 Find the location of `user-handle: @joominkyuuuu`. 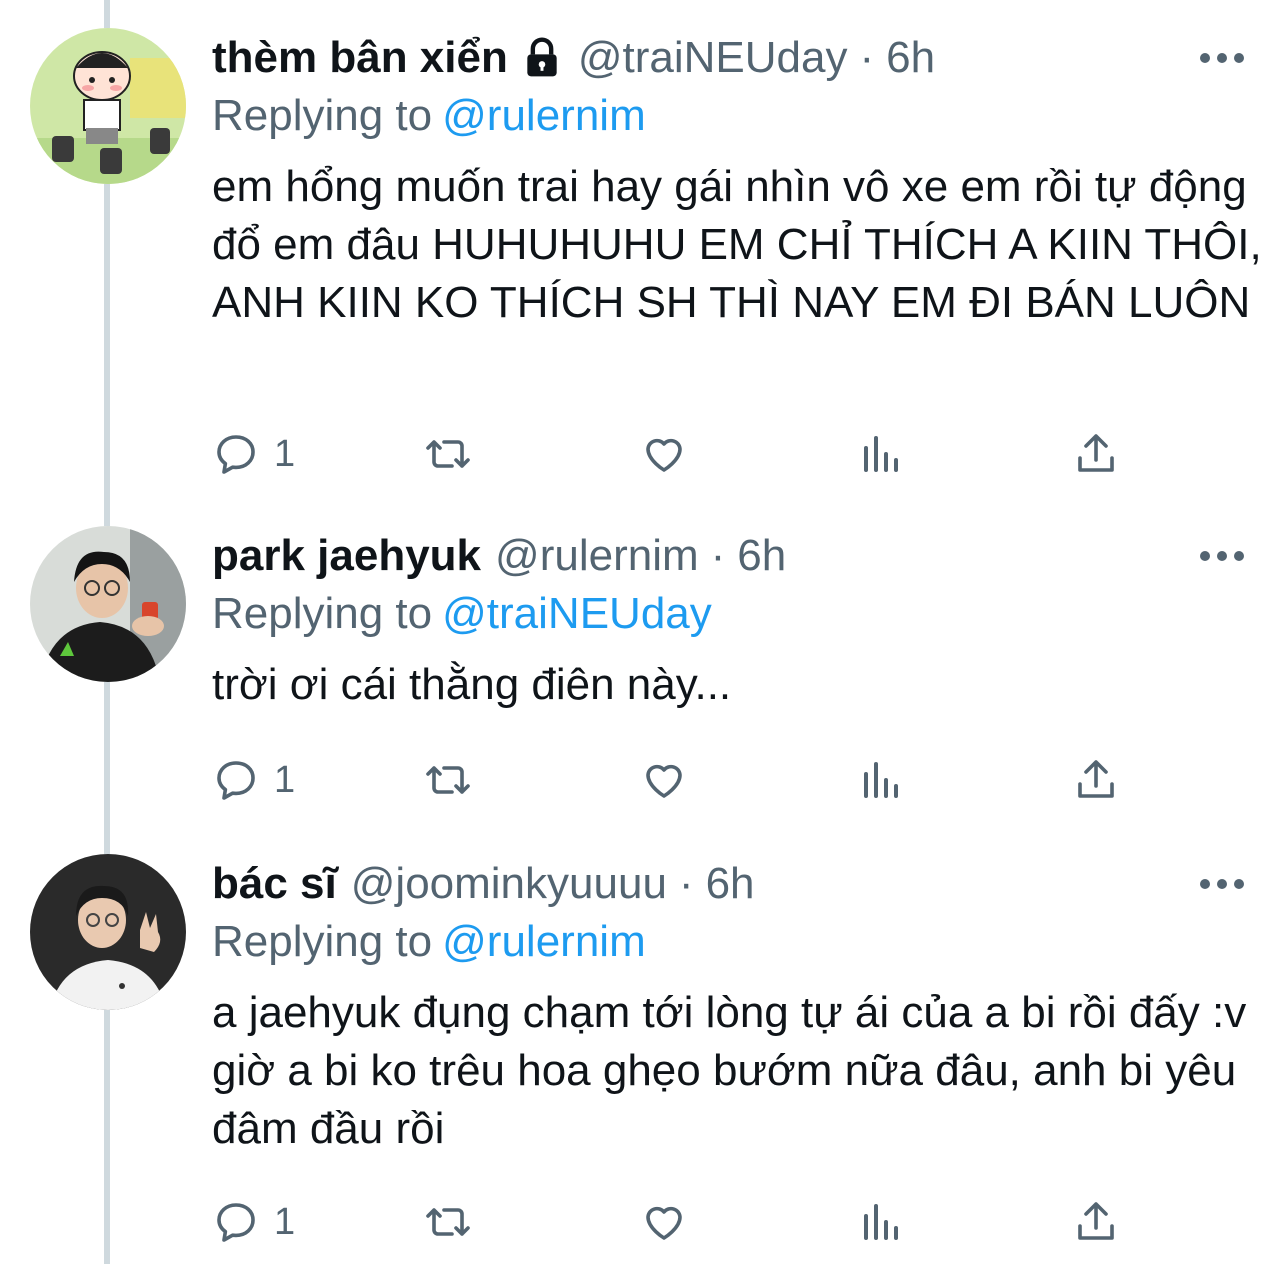

user-handle: @joominkyuuuu is located at coordinates (509, 884).